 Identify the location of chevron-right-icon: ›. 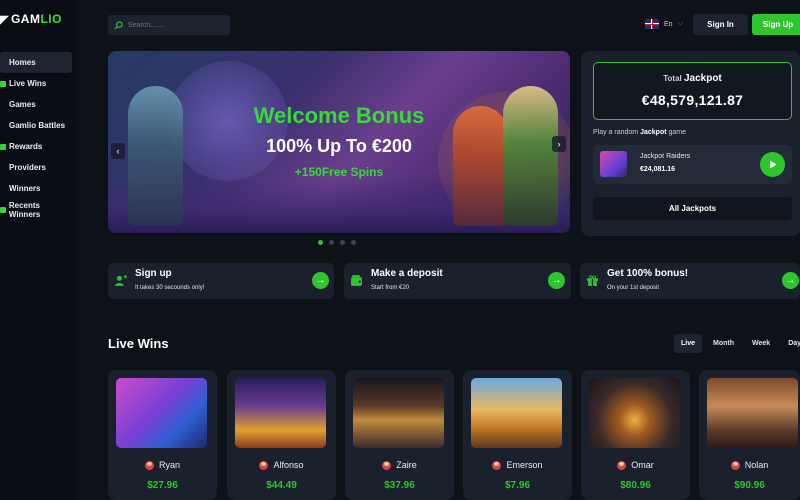
(559, 144).